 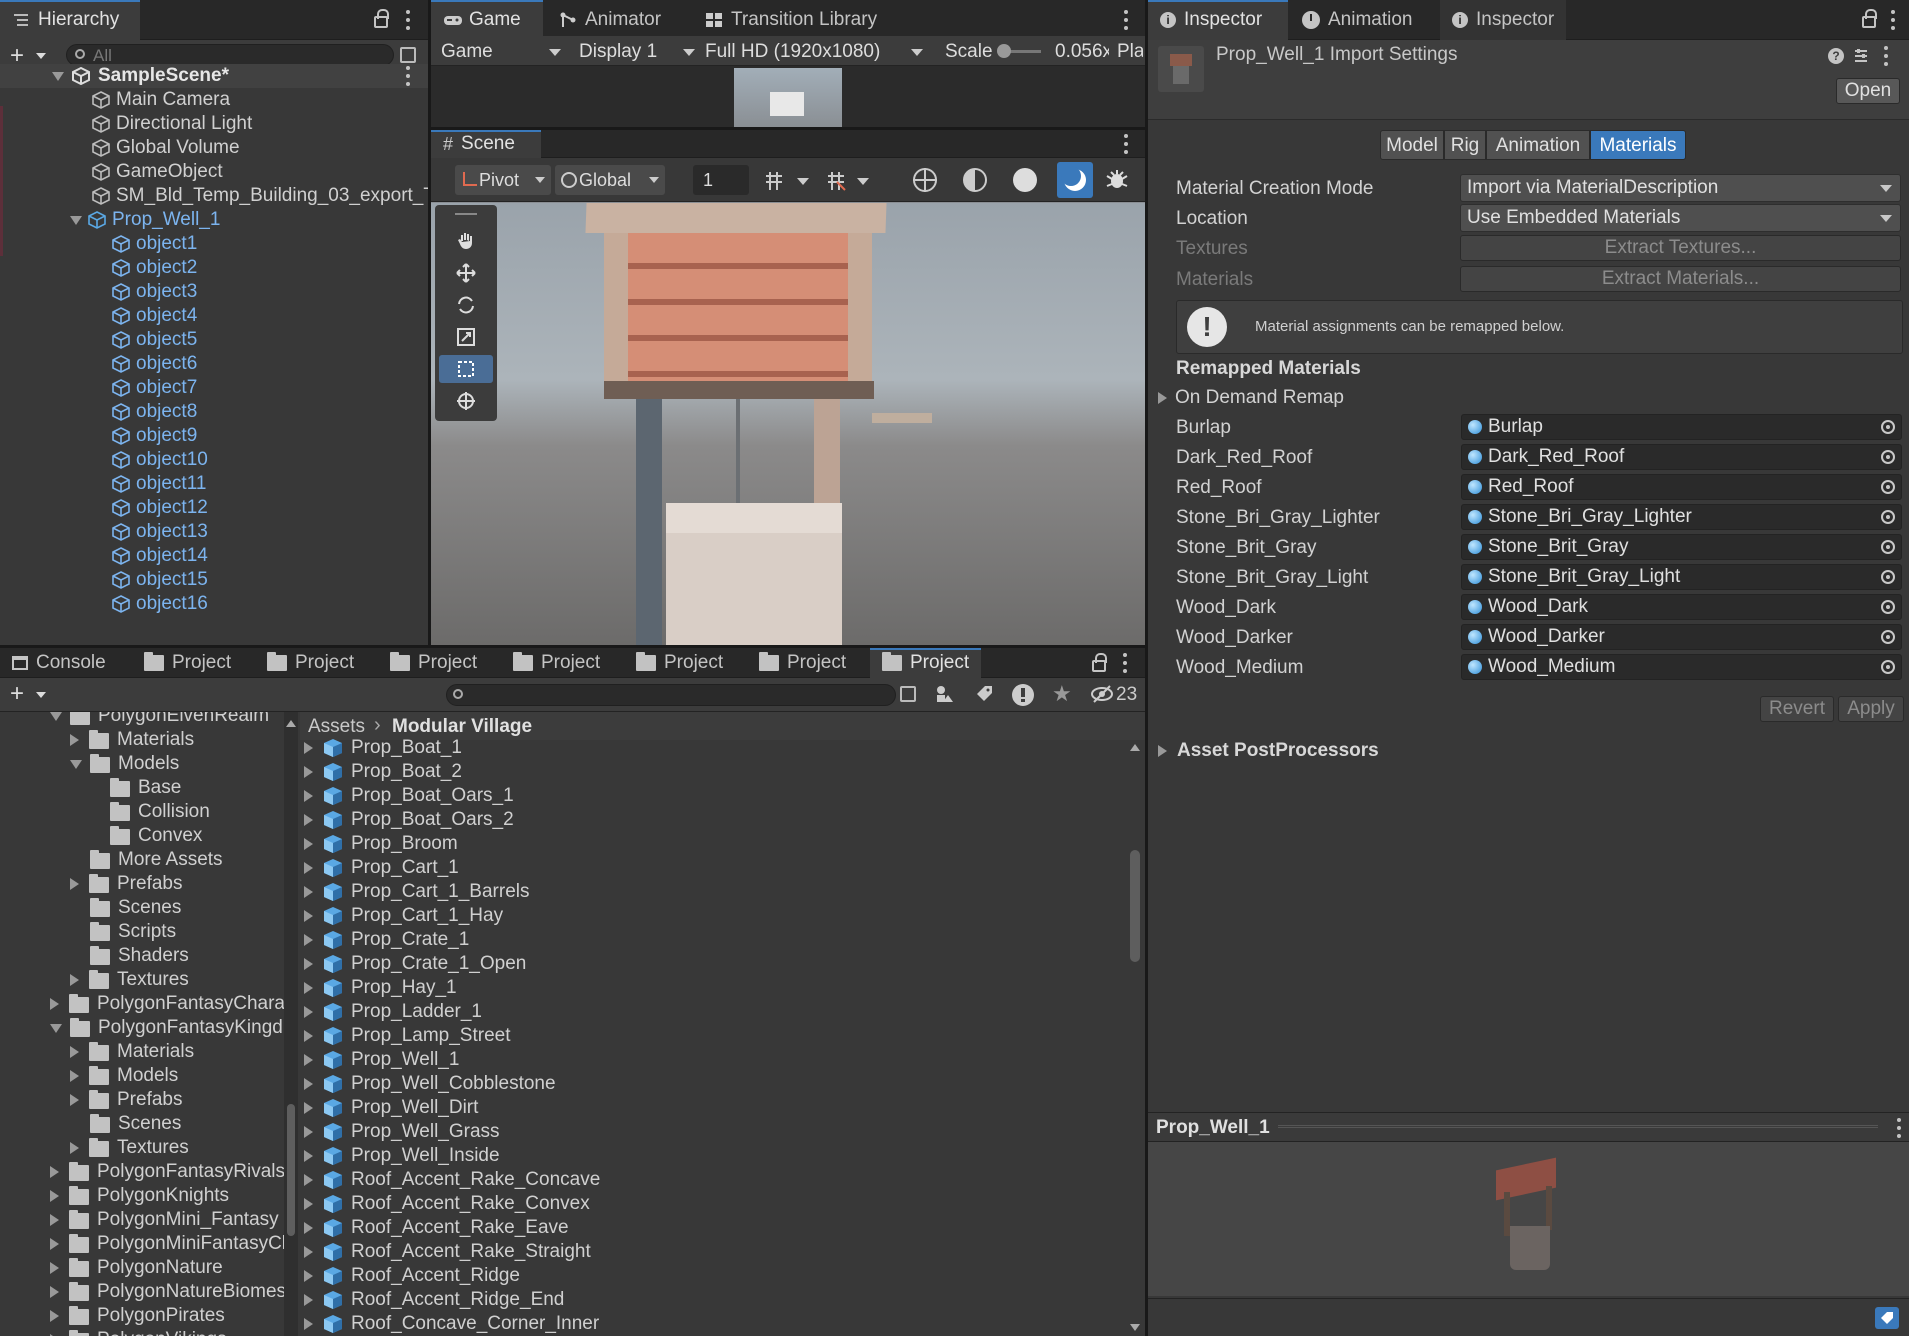 I want to click on hierarchy-child-item: object14, so click(x=160, y=556).